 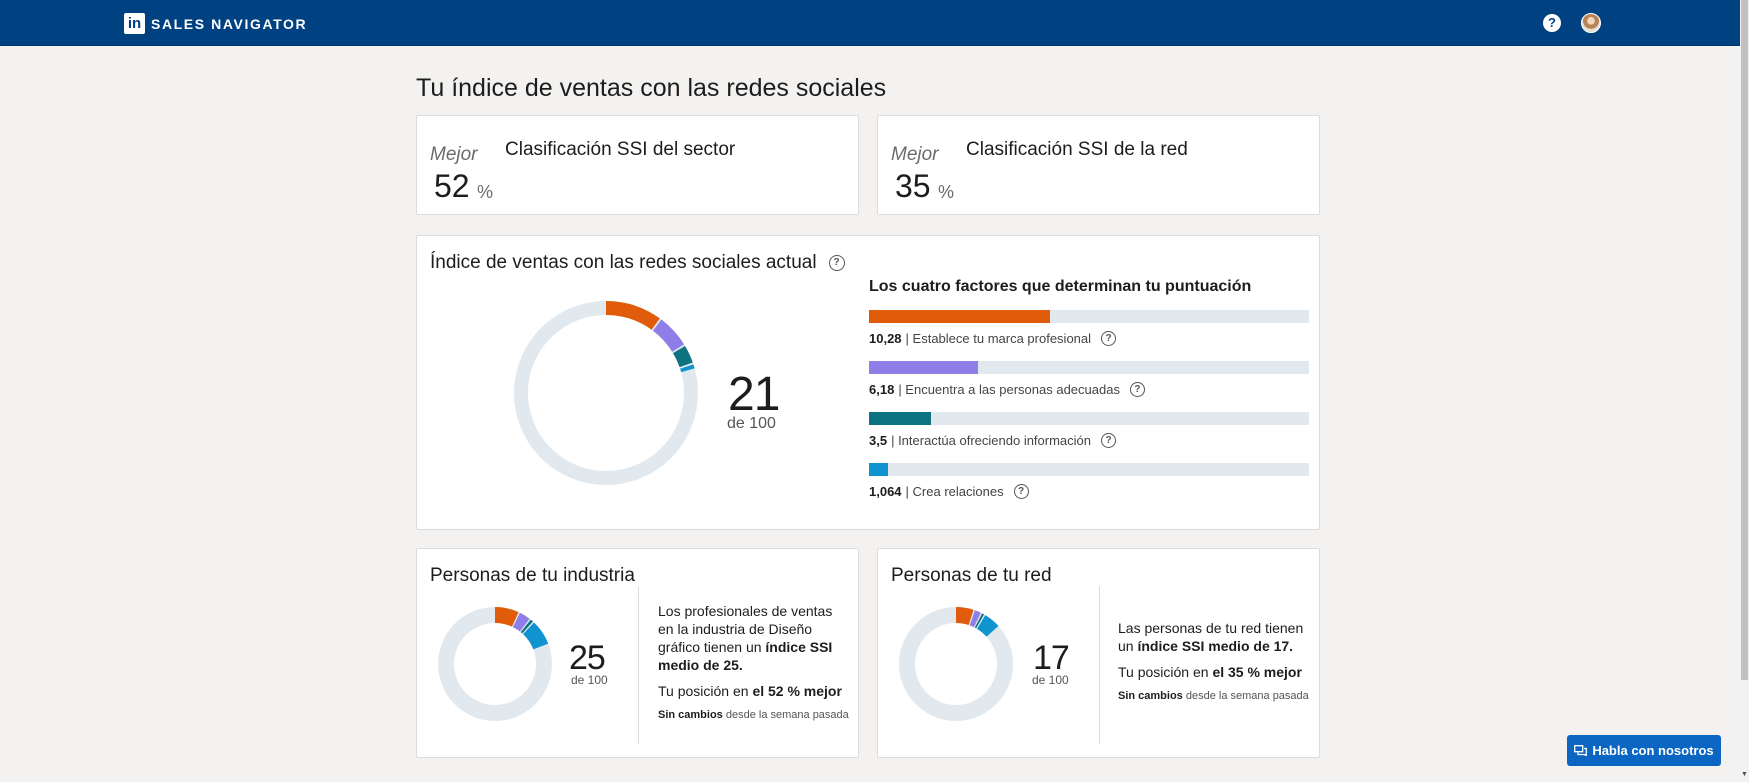 I want to click on brand-name: SALES NAVIGATOR, so click(x=229, y=23).